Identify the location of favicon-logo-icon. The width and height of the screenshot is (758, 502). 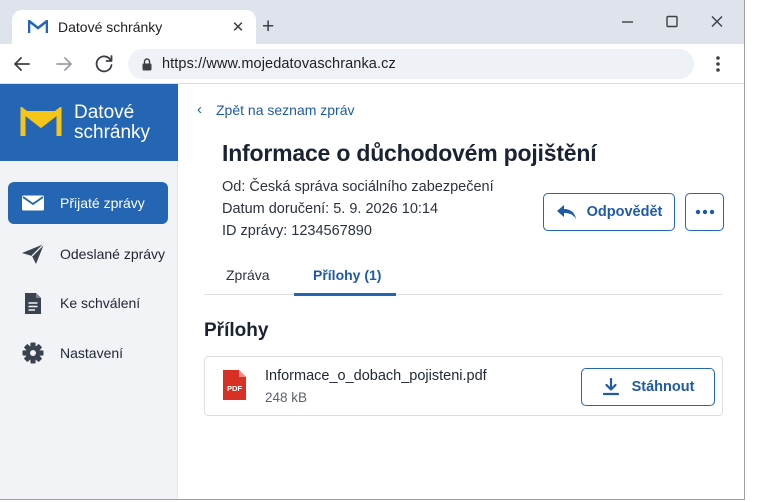
(38, 26).